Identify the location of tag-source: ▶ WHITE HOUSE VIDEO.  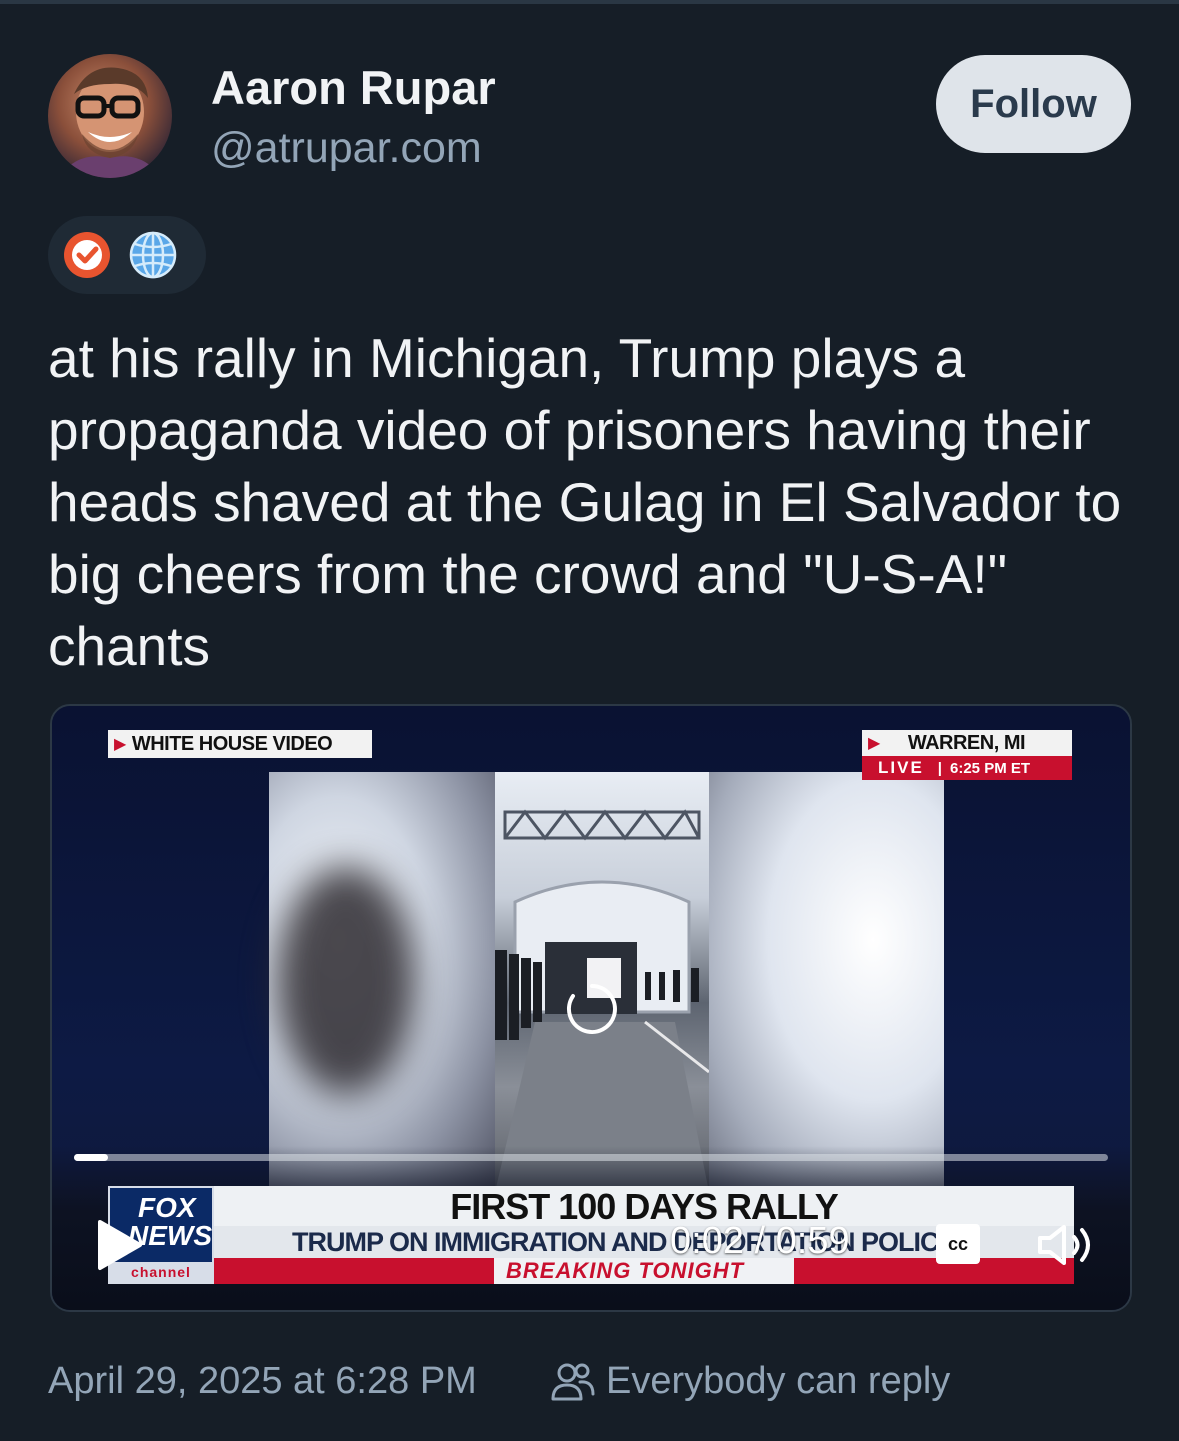
(240, 744).